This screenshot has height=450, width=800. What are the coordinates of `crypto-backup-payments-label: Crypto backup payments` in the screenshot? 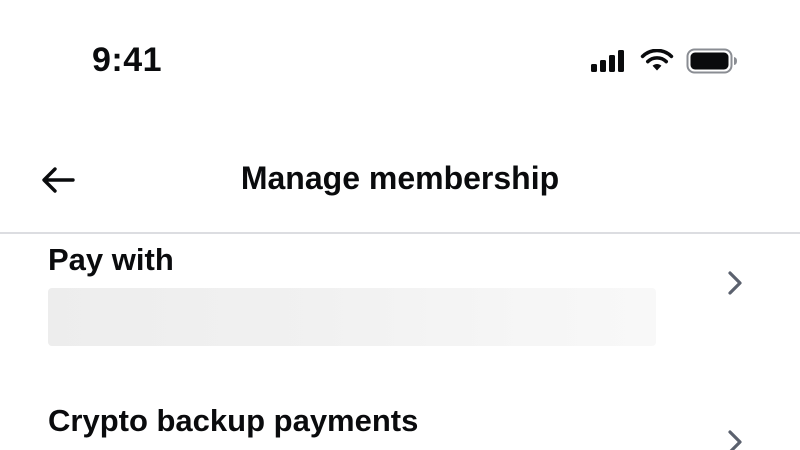 It's located at (233, 420).